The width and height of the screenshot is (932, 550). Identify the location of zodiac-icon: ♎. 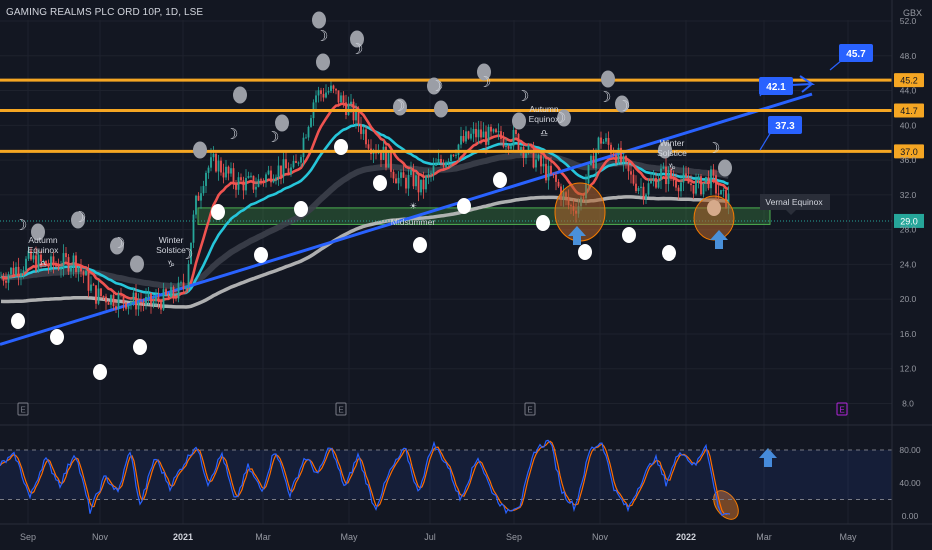
(43, 264).